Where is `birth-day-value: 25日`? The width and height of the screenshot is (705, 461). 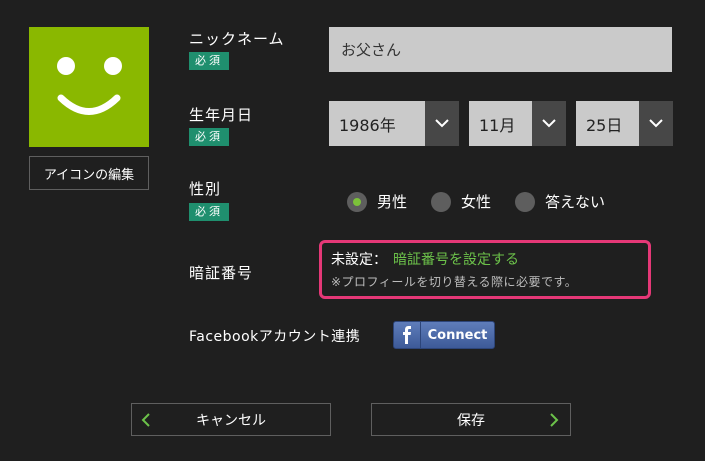
birth-day-value: 25日 is located at coordinates (604, 125).